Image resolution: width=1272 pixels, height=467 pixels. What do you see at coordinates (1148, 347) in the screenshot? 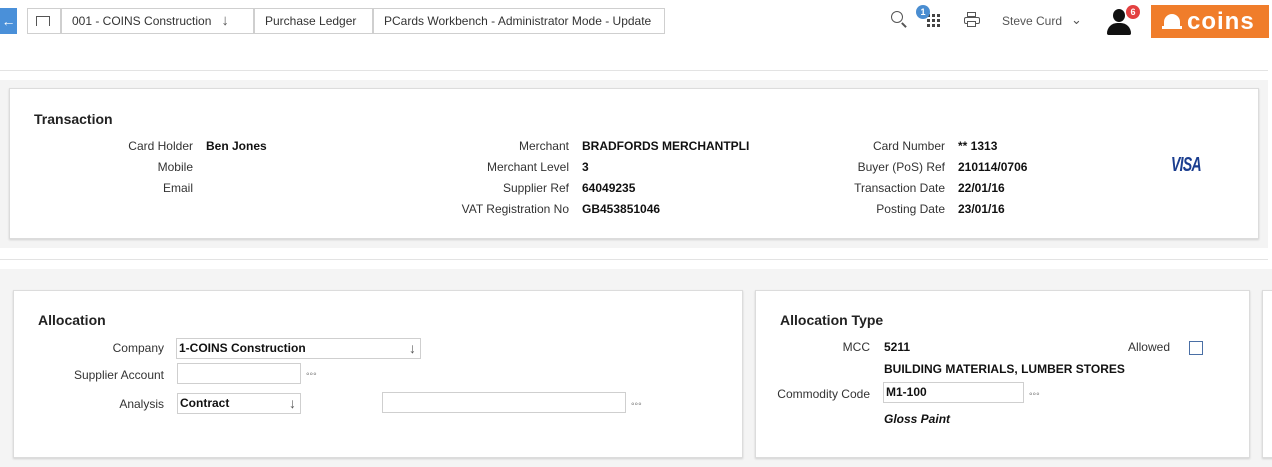
I see `allowed-label: Allowed` at bounding box center [1148, 347].